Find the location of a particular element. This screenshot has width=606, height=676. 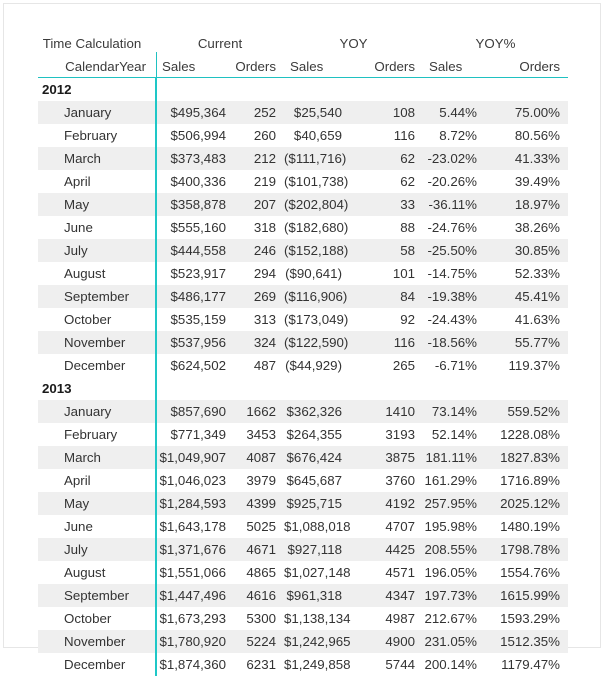

cell-yoy-sales: ($101,738) is located at coordinates (317, 181).